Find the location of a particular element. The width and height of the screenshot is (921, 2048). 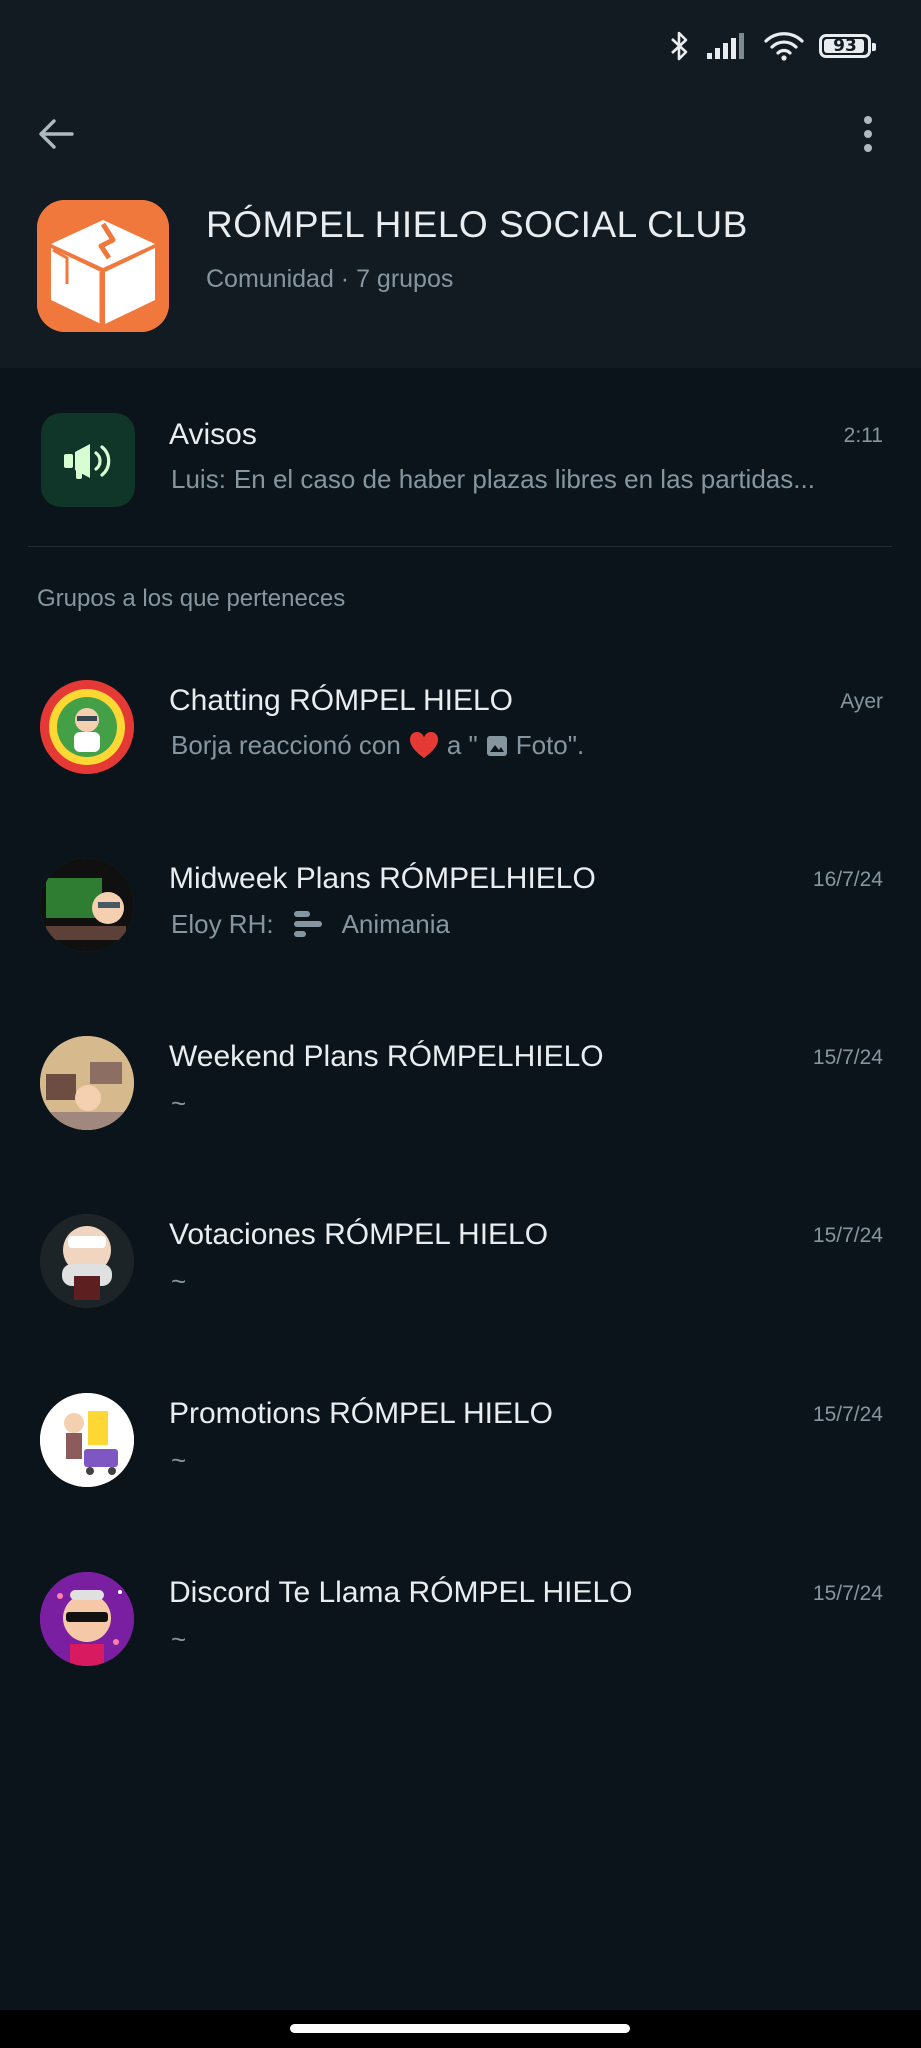

community-avatar is located at coordinates (103, 266).